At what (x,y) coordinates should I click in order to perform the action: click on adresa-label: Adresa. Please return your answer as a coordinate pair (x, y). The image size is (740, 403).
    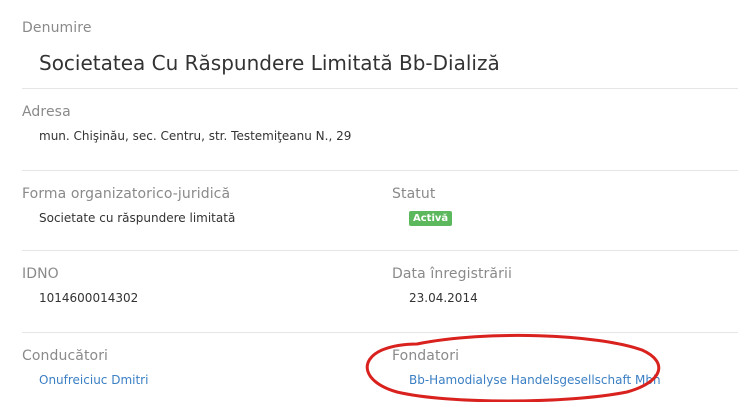
    Looking at the image, I should click on (46, 112).